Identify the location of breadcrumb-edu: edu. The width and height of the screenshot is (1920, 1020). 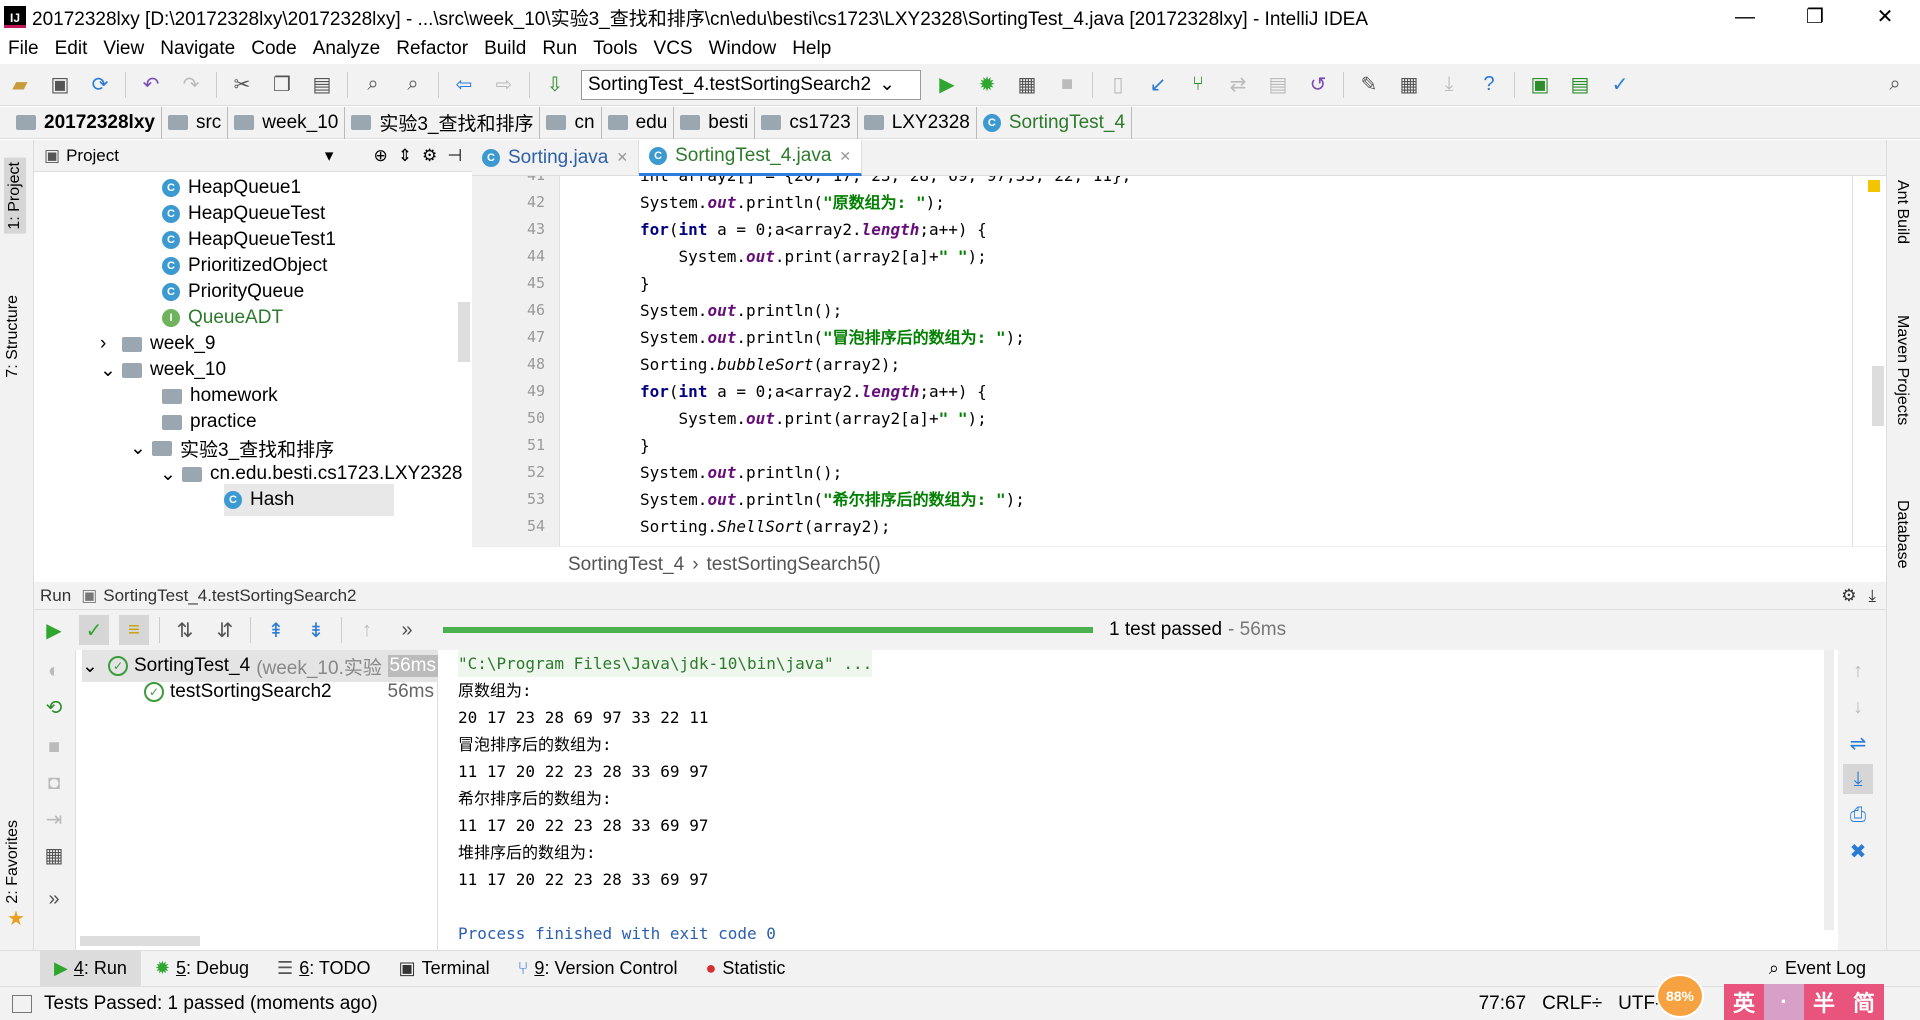
(638, 122).